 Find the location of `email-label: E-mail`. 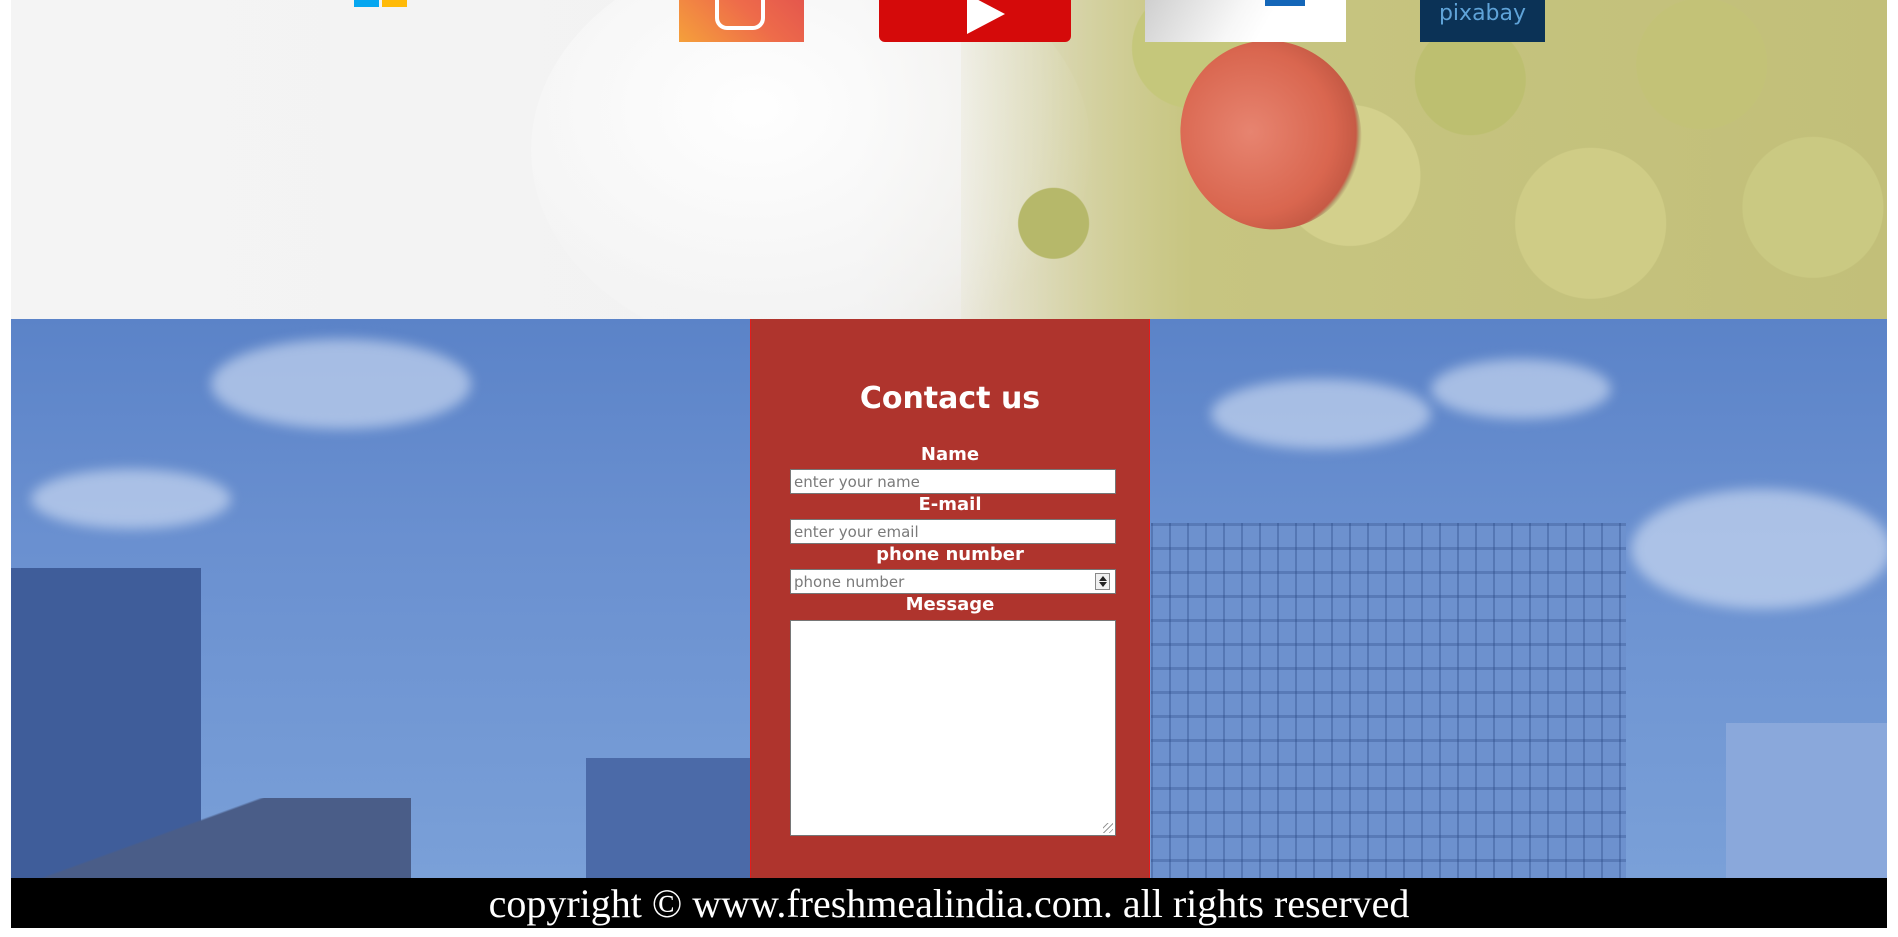

email-label: E-mail is located at coordinates (950, 504).